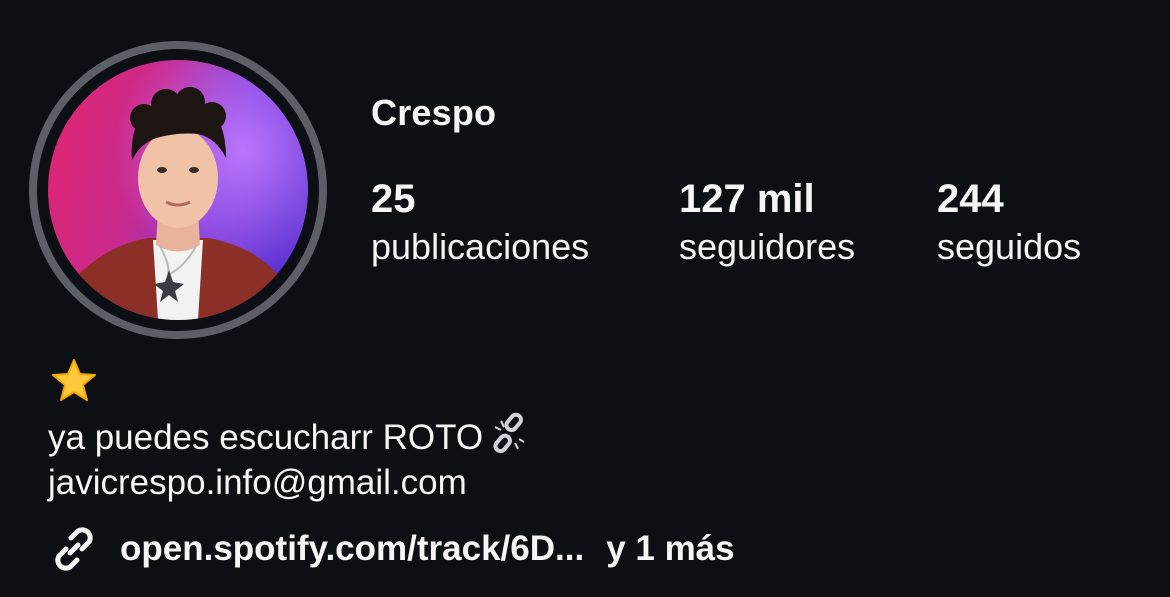 Image resolution: width=1170 pixels, height=597 pixels. Describe the element at coordinates (767, 223) in the screenshot. I see `followers-stat: 127 mil seguidores` at that location.